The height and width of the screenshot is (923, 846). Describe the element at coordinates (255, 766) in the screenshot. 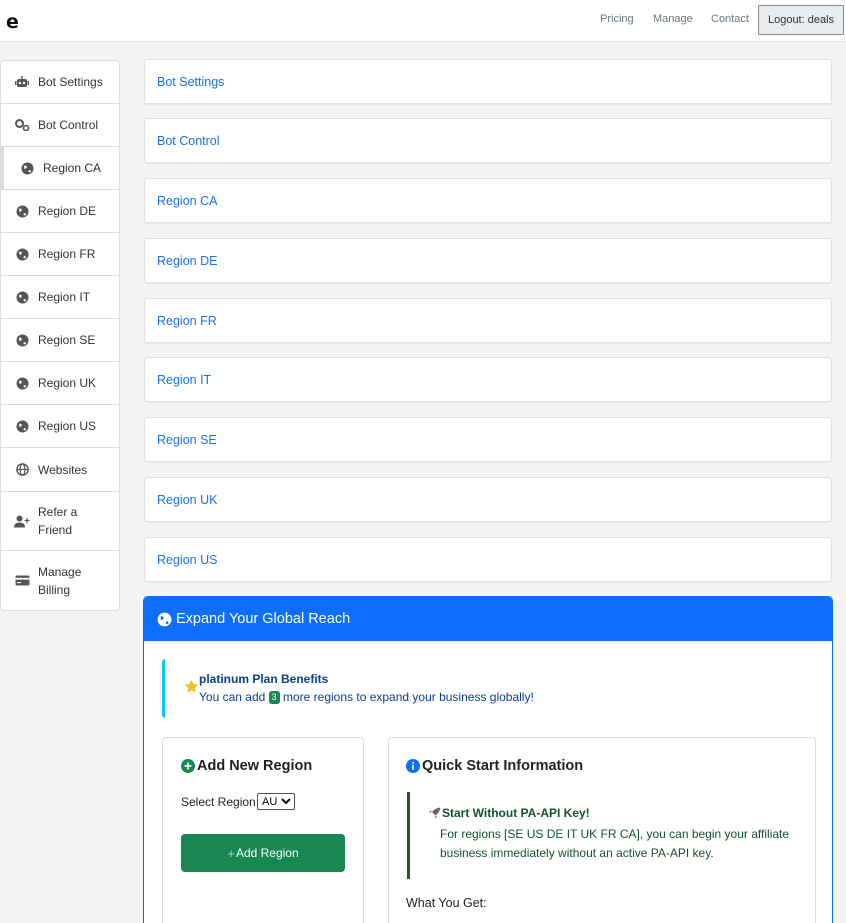

I see `add-region-title: Add New Region` at that location.